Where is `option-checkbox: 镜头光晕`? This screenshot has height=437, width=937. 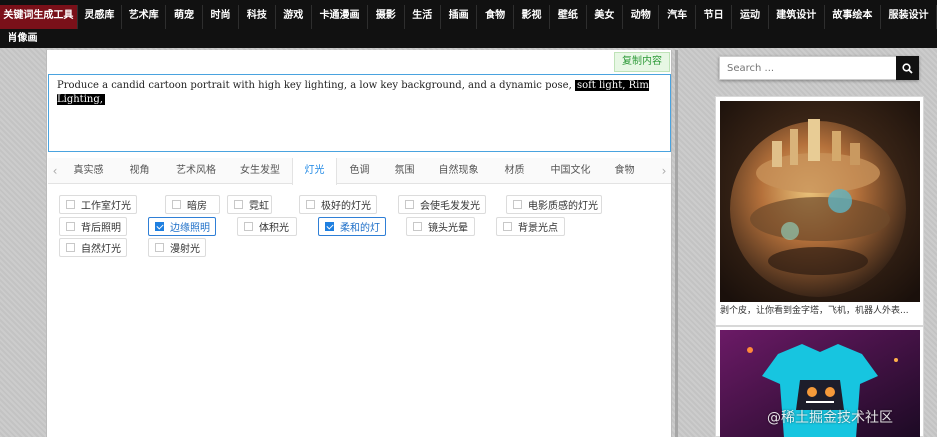 option-checkbox: 镜头光晕 is located at coordinates (440, 226).